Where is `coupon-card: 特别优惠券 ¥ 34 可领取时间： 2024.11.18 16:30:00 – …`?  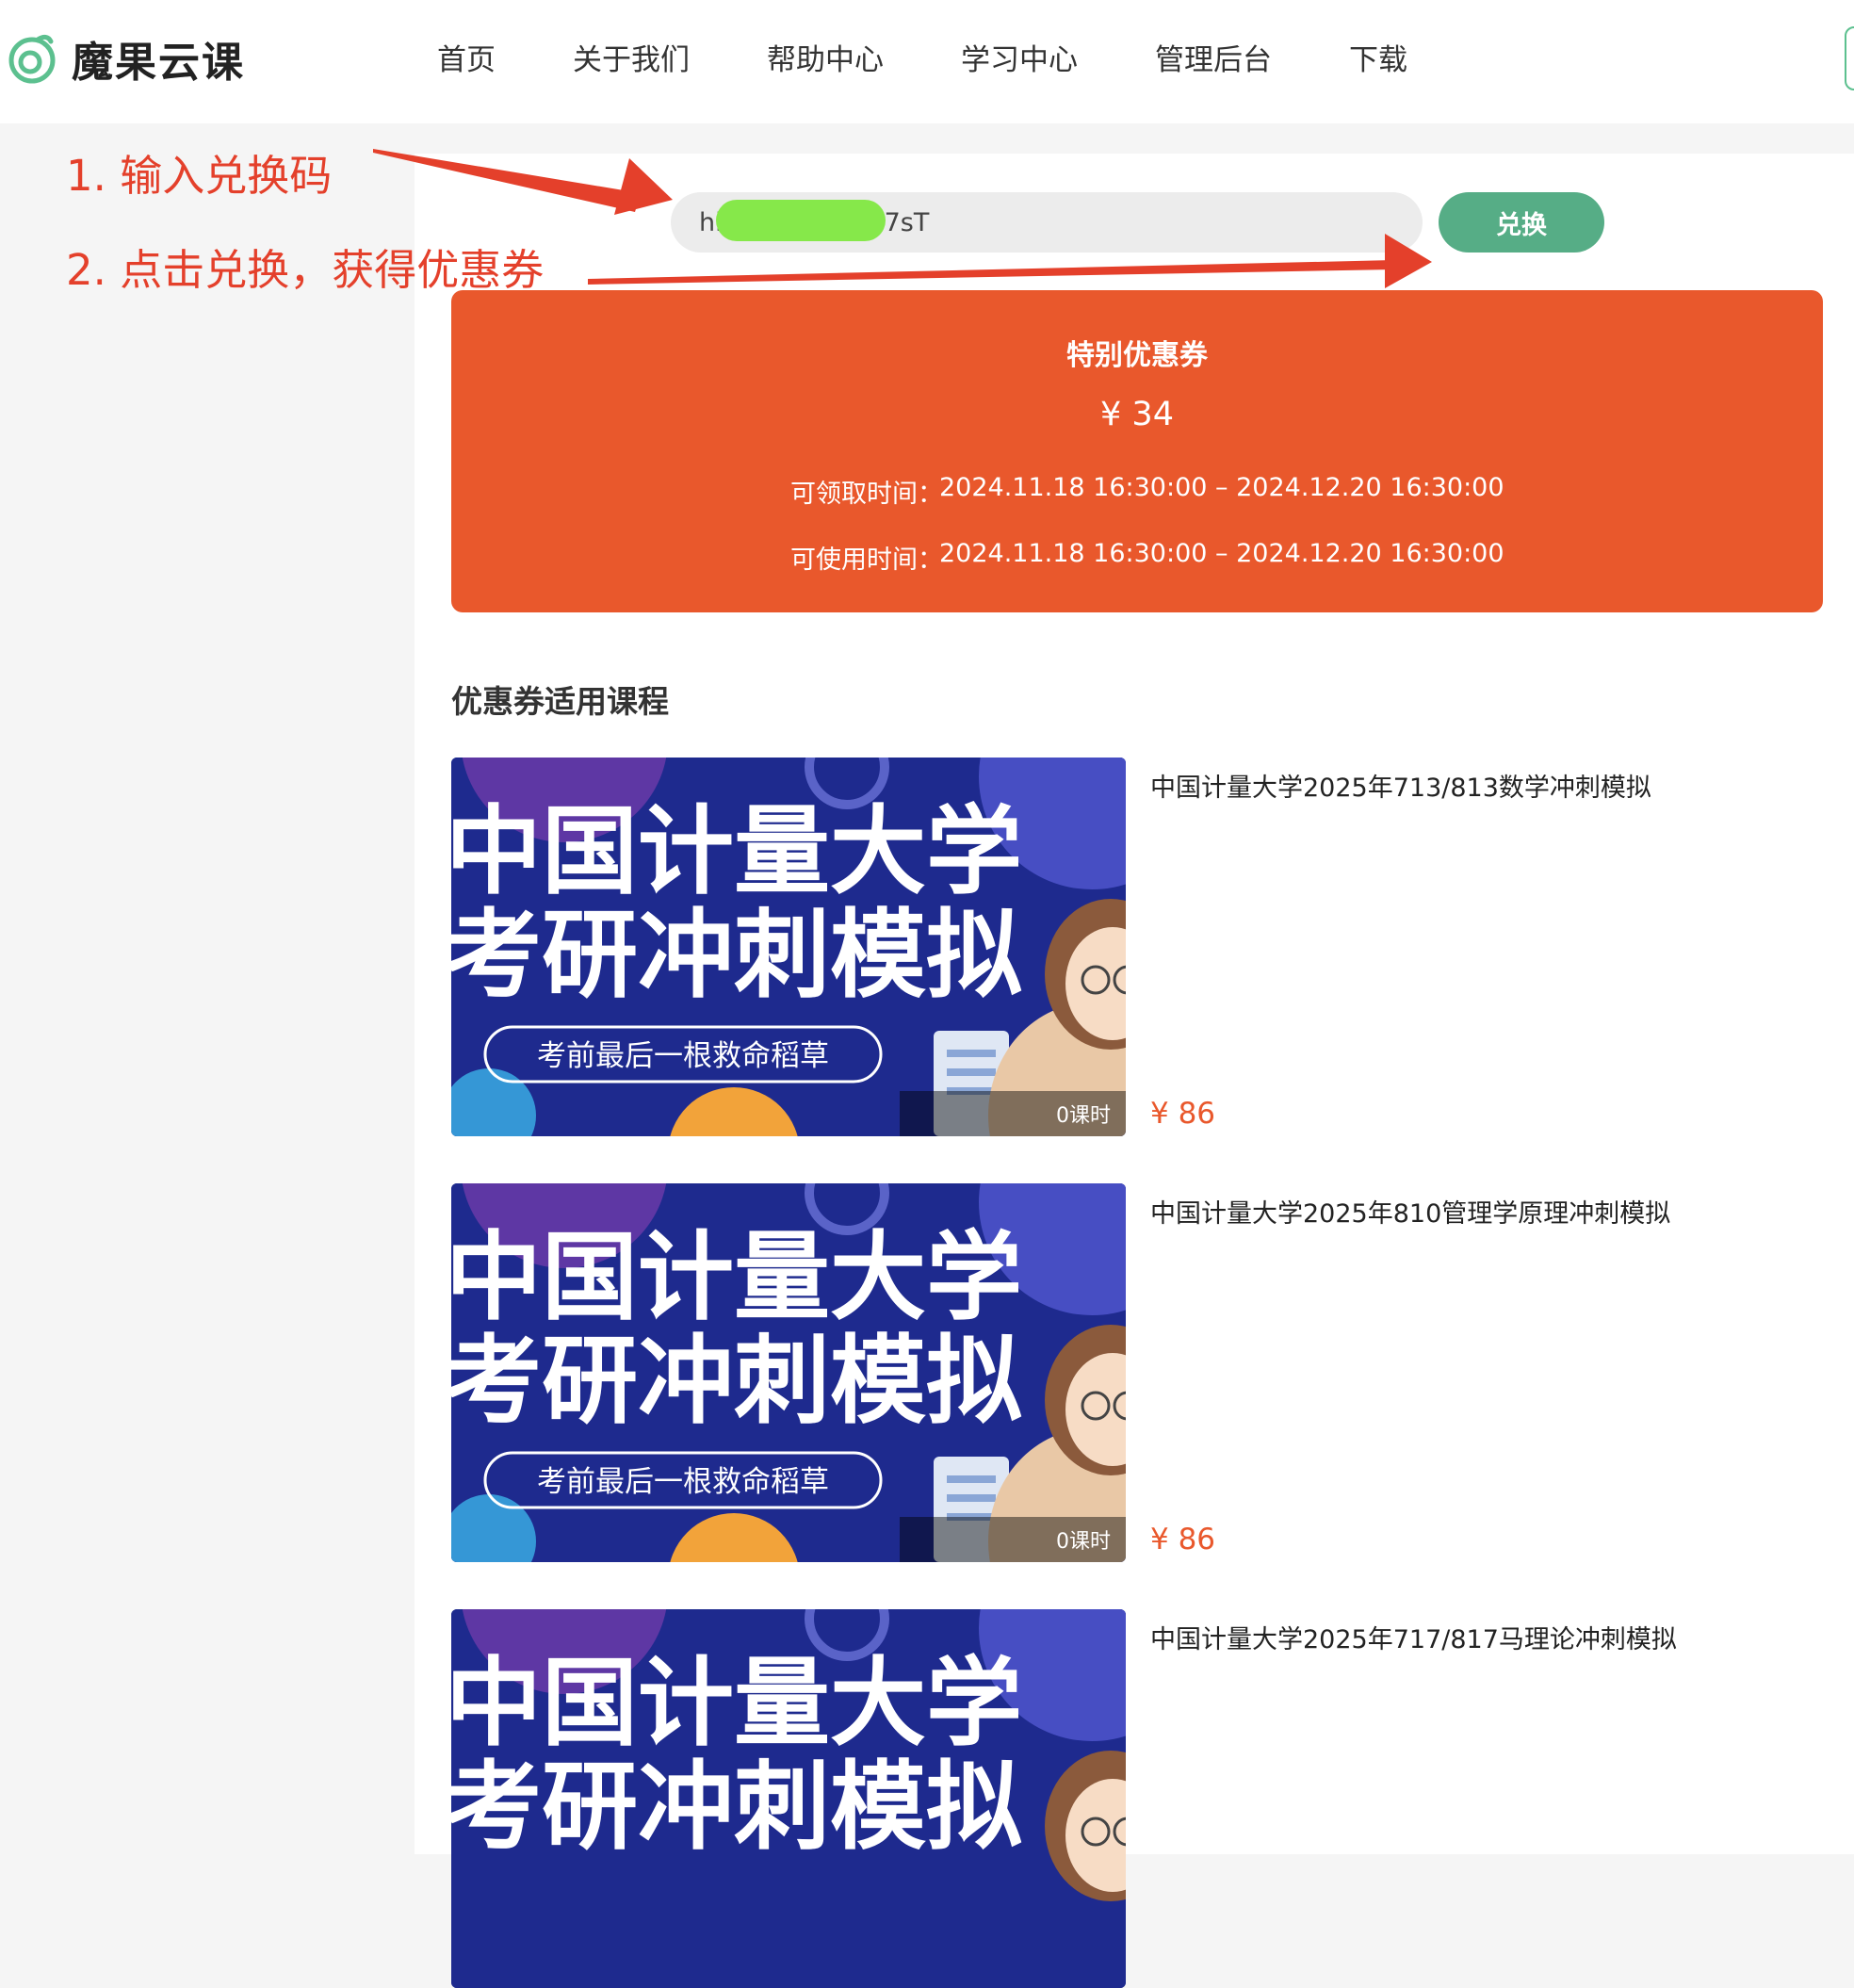 coupon-card: 特别优惠券 ¥ 34 可领取时间： 2024.11.18 16:30:00 – … is located at coordinates (1137, 451).